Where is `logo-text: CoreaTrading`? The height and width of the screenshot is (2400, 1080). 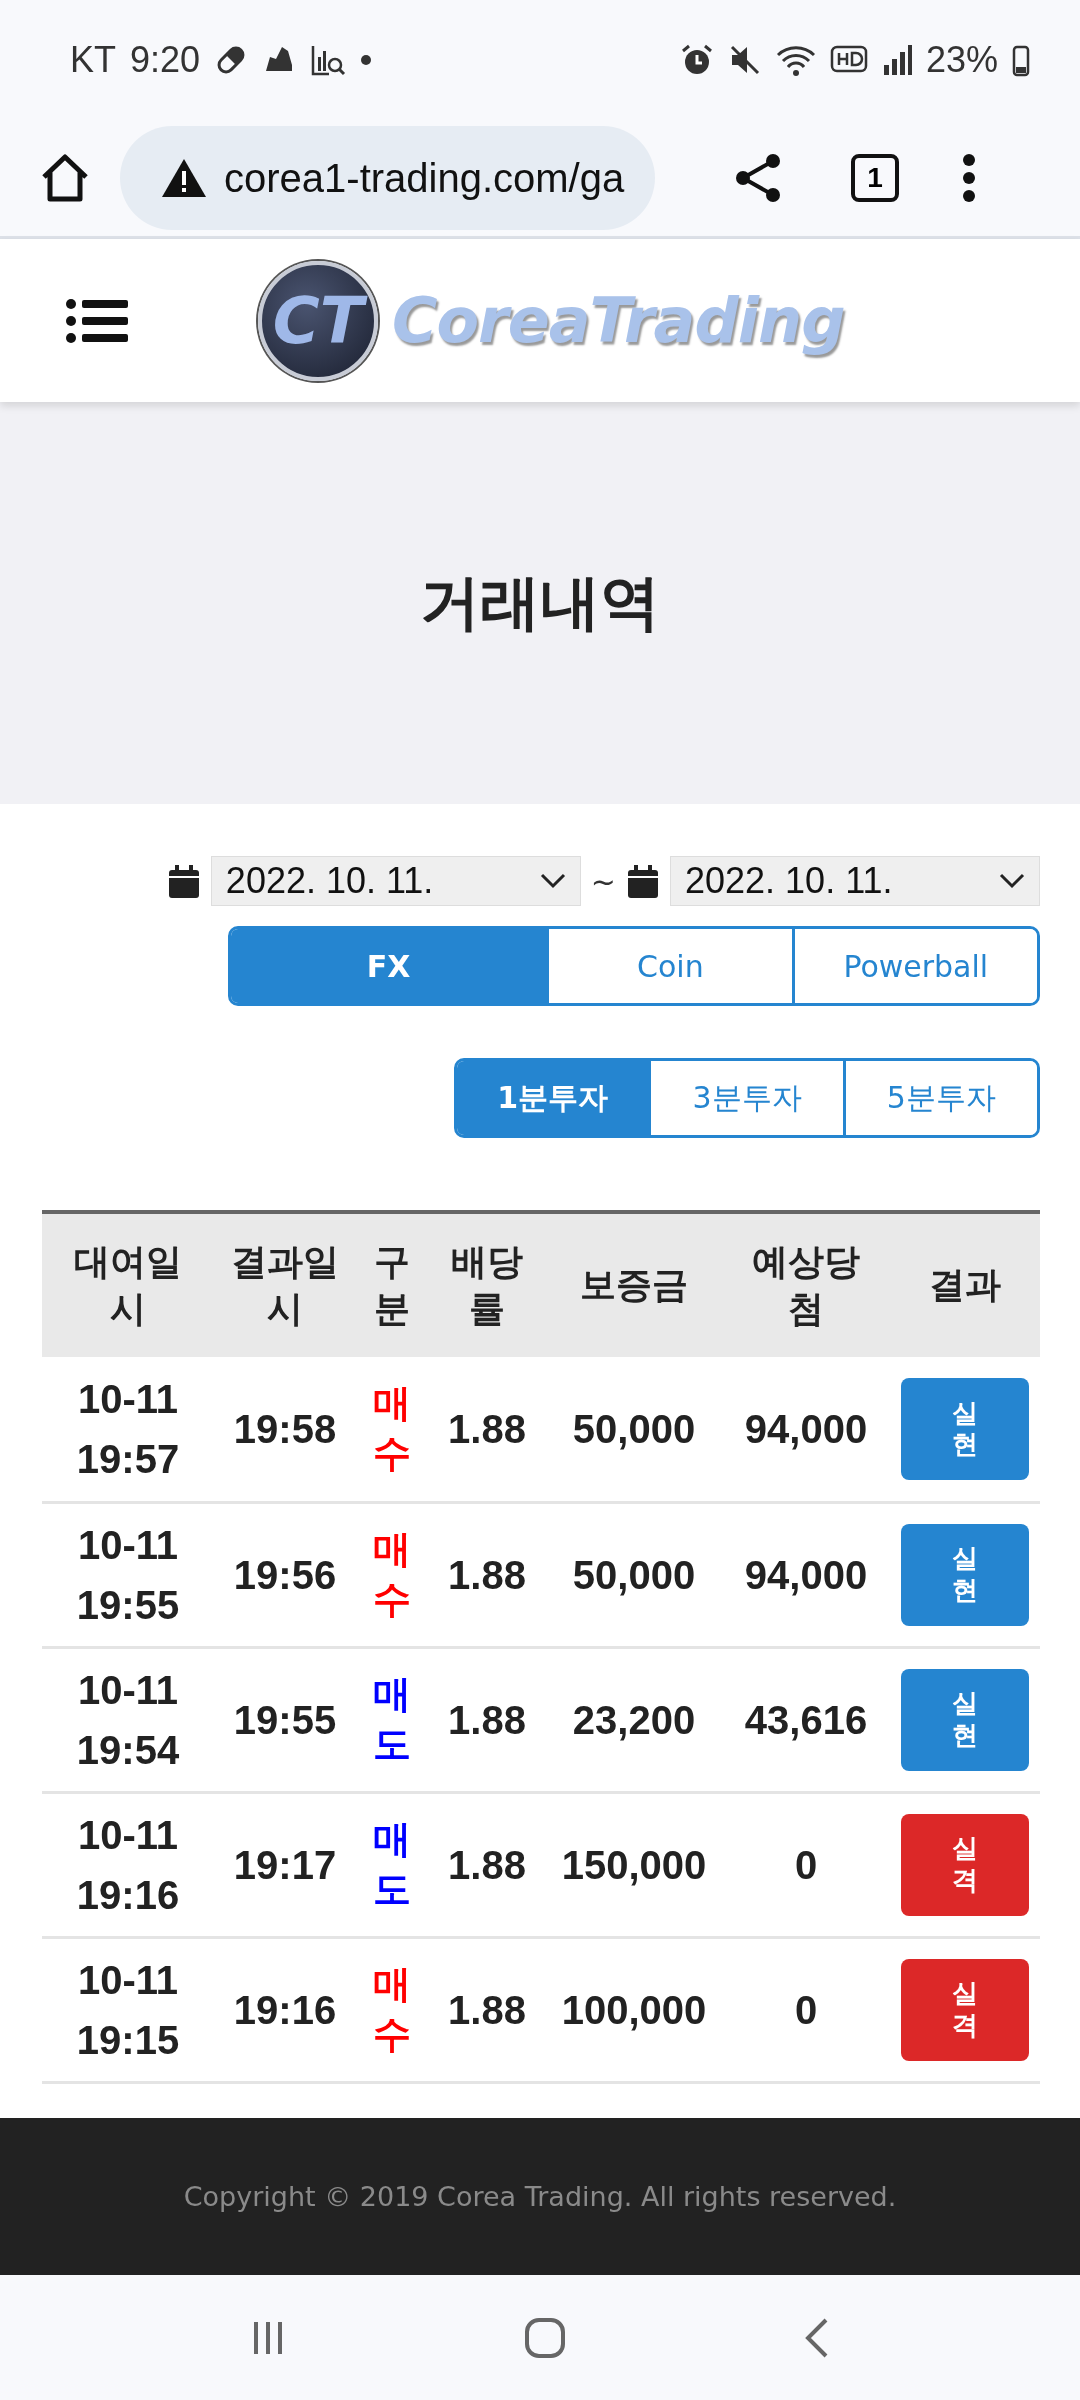 logo-text: CoreaTrading is located at coordinates (618, 320).